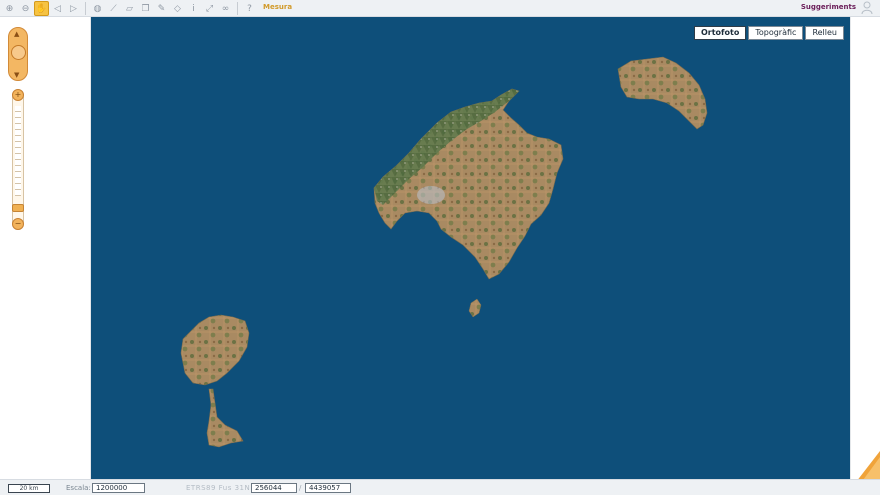 The height and width of the screenshot is (495, 880). What do you see at coordinates (225, 418) in the screenshot?
I see `formentera-island` at bounding box center [225, 418].